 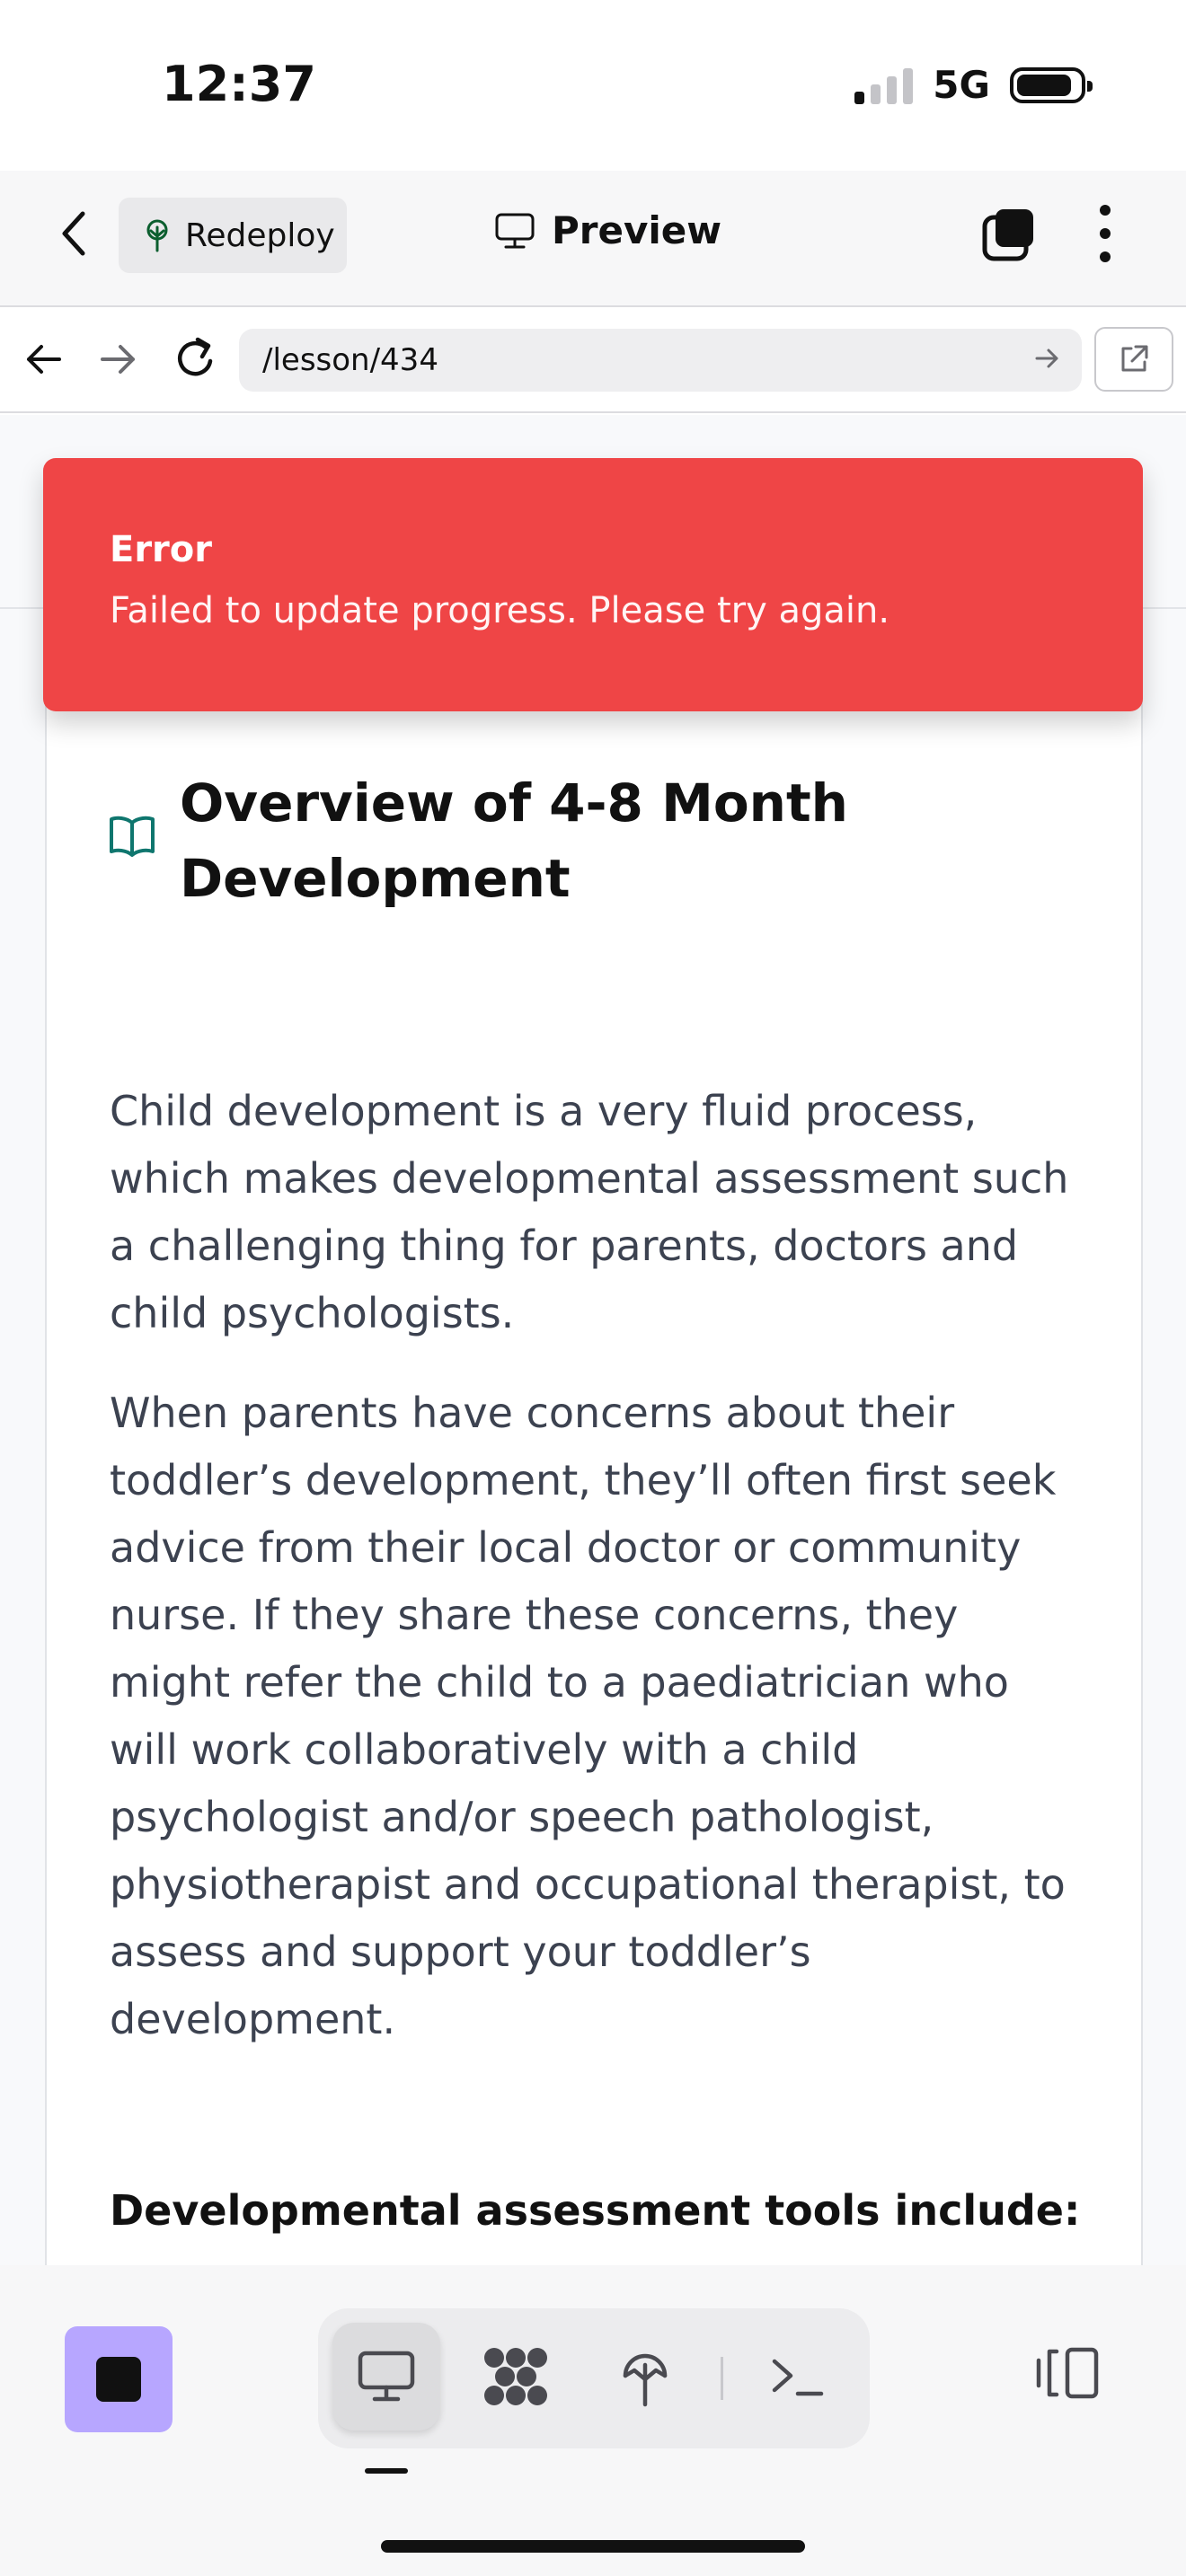 I want to click on preview-label: Preview, so click(x=637, y=230).